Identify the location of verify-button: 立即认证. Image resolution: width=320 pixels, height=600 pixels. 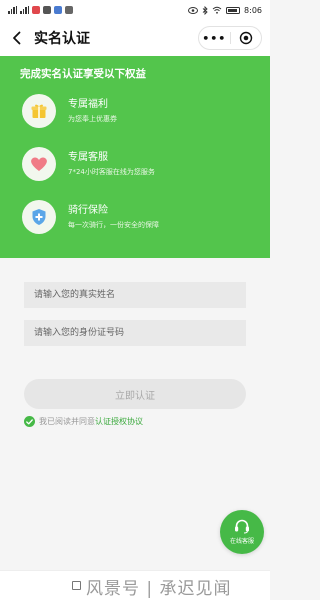
(135, 394).